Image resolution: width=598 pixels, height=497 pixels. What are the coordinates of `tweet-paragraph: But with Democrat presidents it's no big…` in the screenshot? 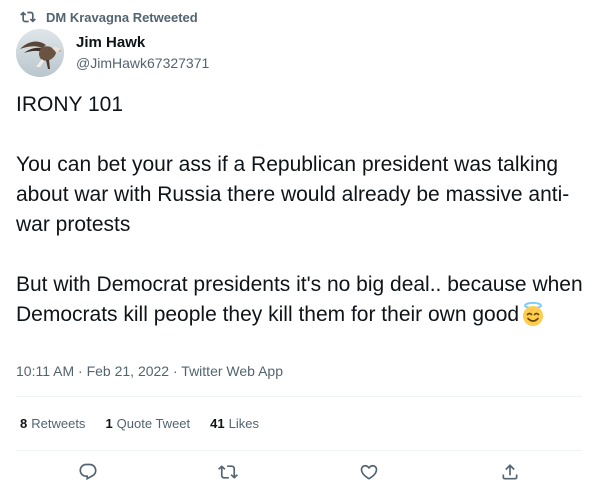 It's located at (300, 300).